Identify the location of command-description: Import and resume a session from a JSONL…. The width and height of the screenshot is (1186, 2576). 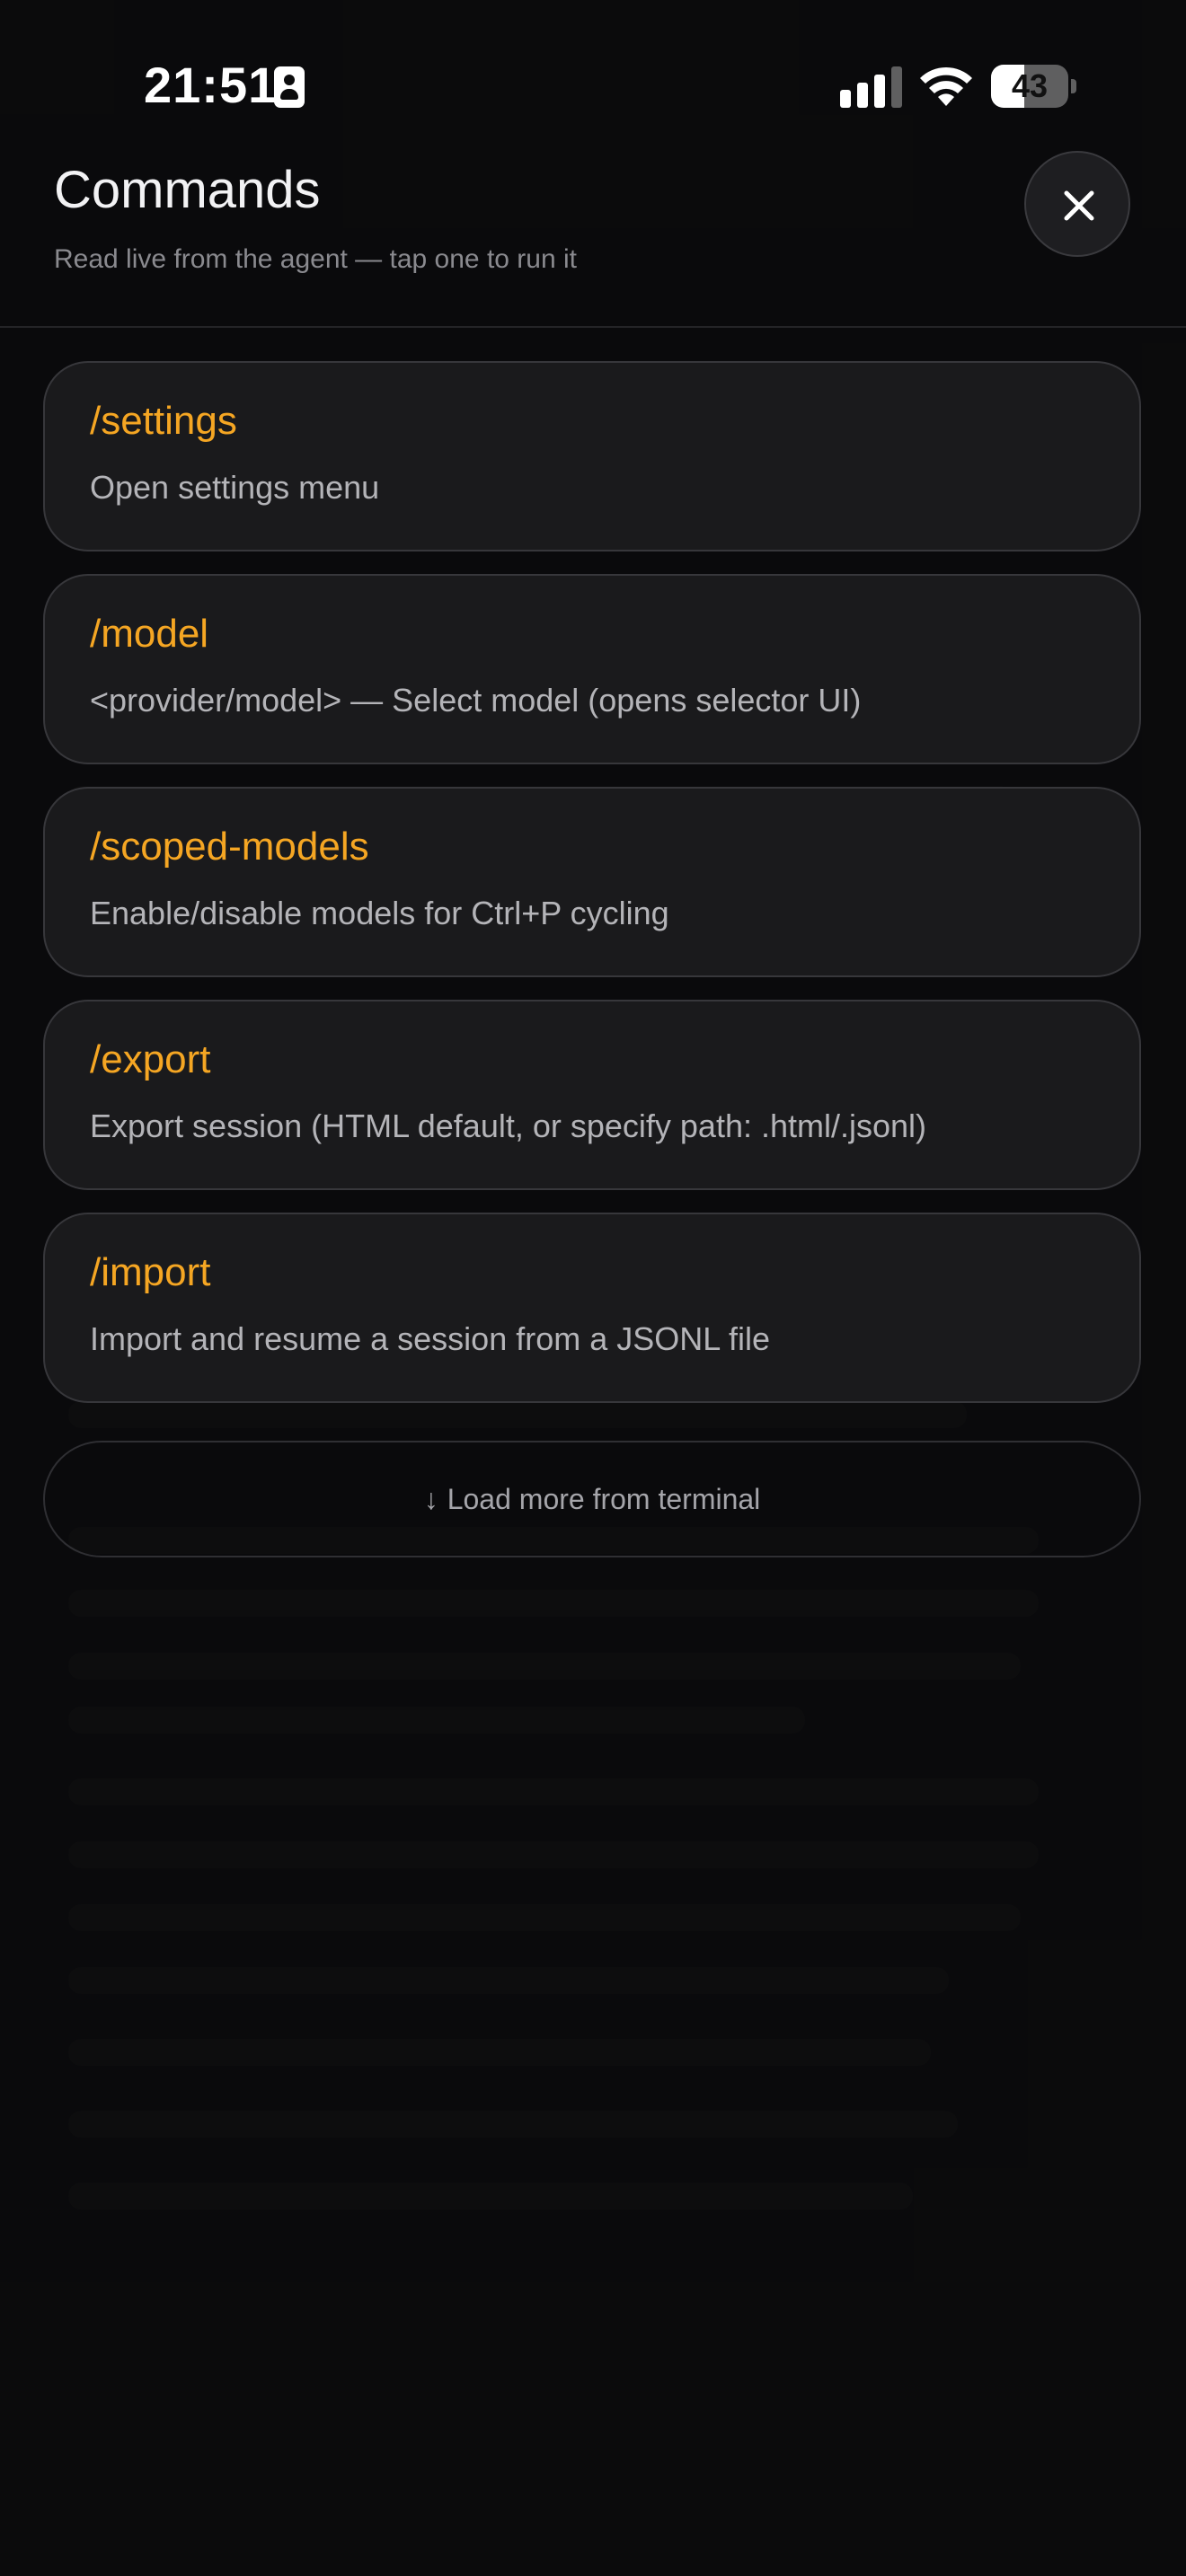
(430, 1338).